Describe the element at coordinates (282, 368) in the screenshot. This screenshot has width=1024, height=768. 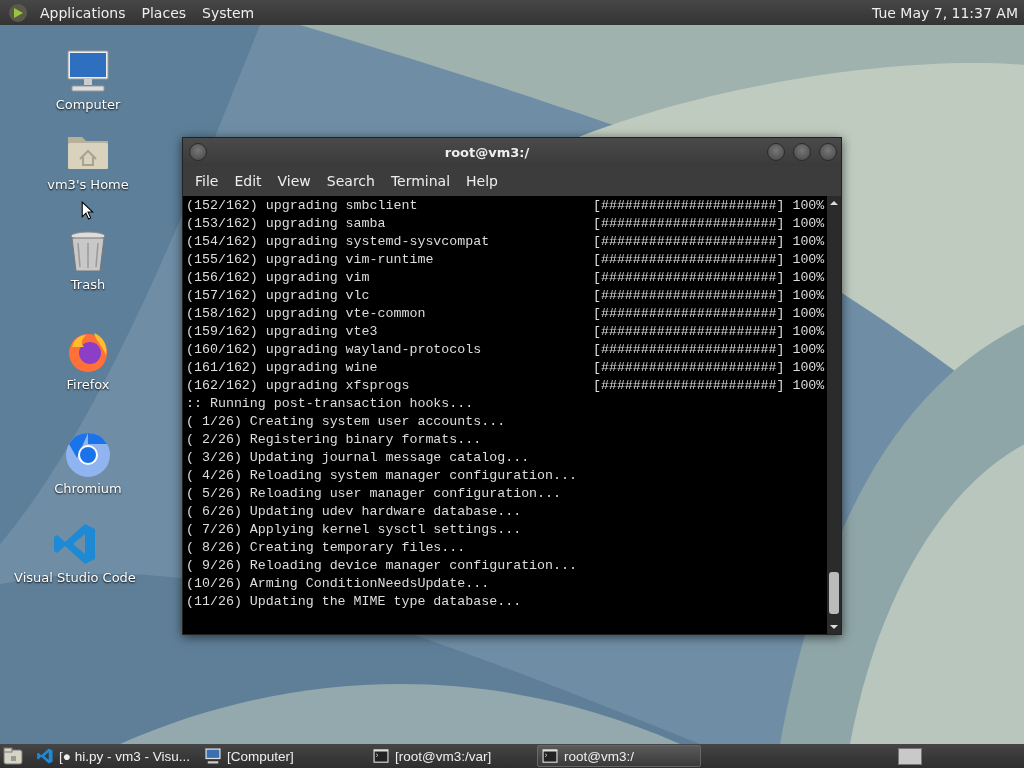
I see `terminal-line: (161/162) upgrading wine` at that location.